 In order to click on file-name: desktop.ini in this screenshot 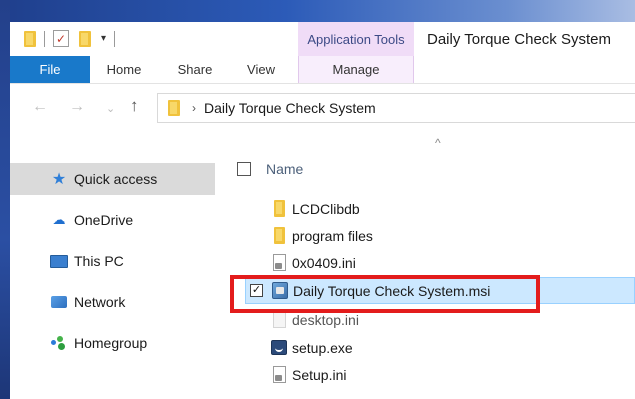, I will do `click(325, 319)`.